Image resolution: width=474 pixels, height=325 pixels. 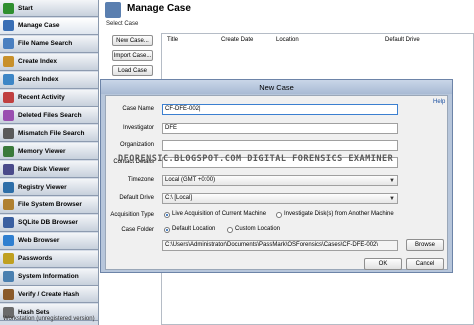 What do you see at coordinates (8, 8) in the screenshot?
I see `start-icon` at bounding box center [8, 8].